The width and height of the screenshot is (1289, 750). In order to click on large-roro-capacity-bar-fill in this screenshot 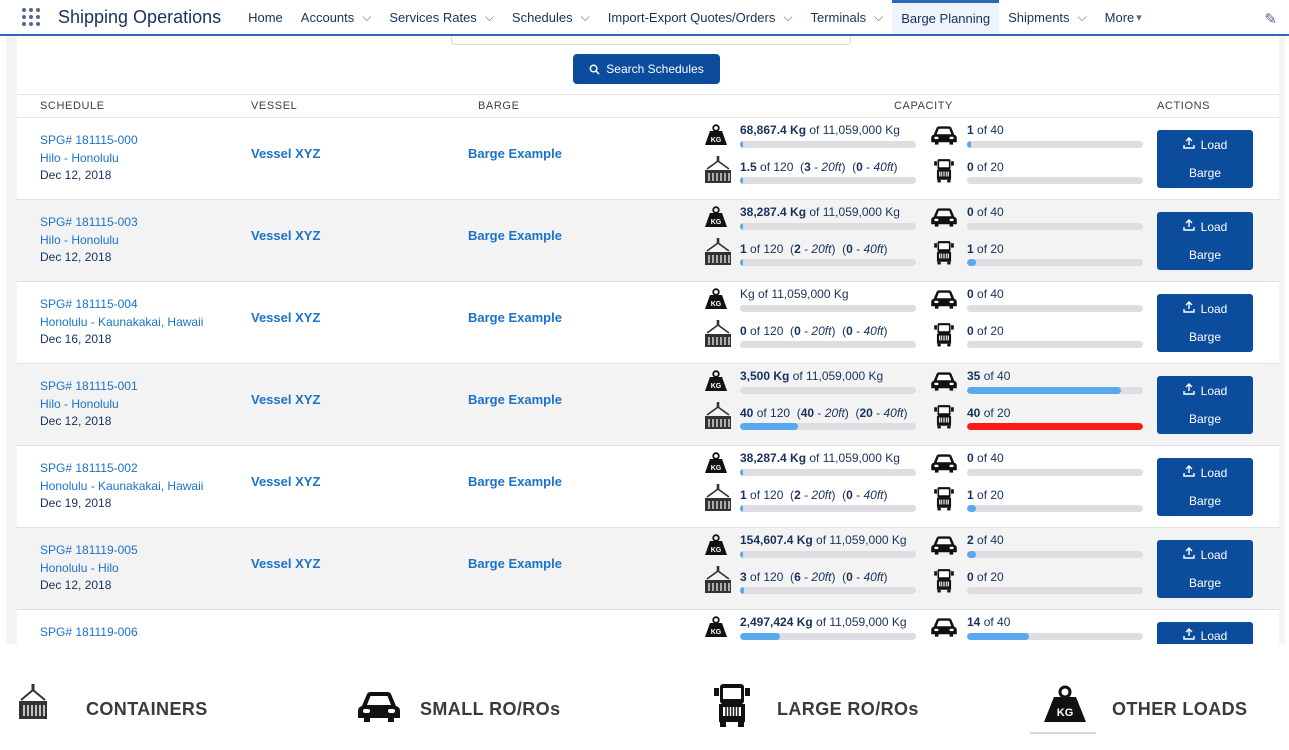, I will do `click(971, 262)`.